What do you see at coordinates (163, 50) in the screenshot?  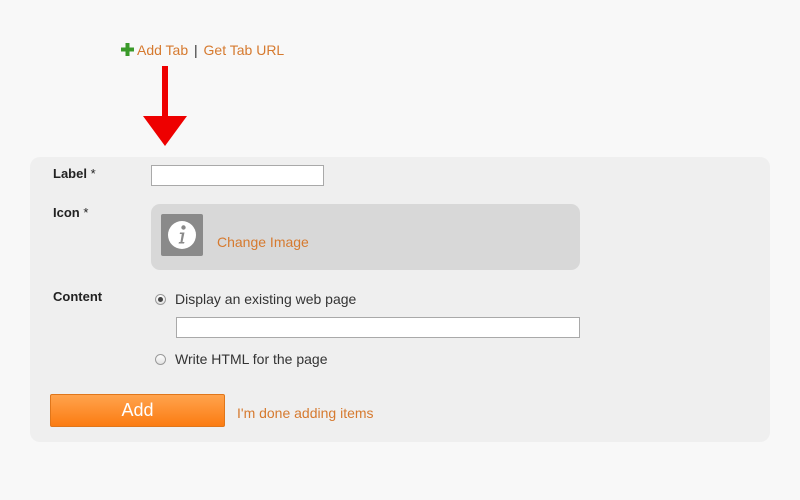 I see `add-tab-label: Add Tab` at bounding box center [163, 50].